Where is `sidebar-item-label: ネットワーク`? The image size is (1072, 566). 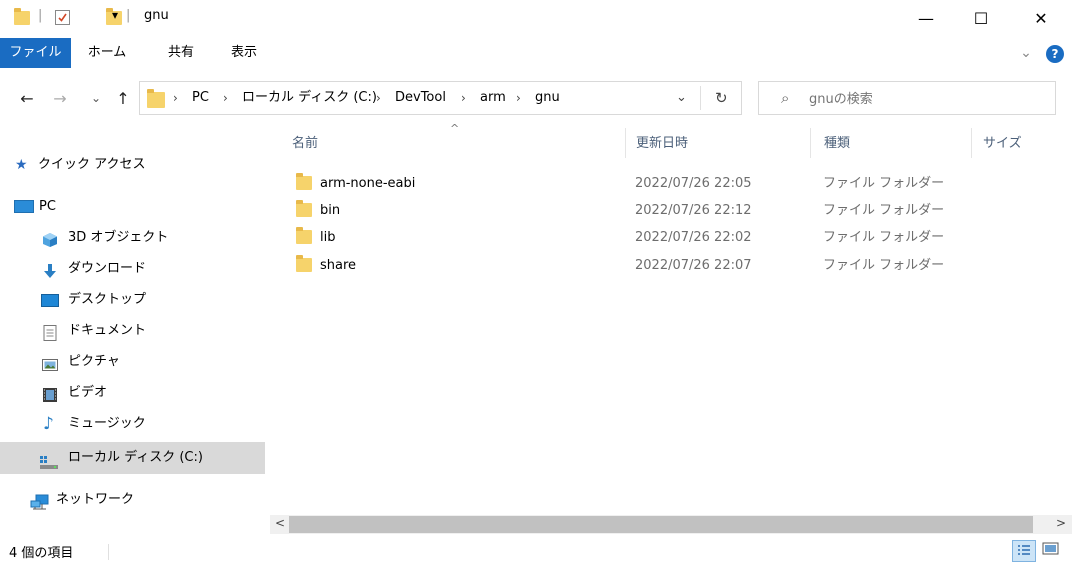 sidebar-item-label: ネットワーク is located at coordinates (95, 499).